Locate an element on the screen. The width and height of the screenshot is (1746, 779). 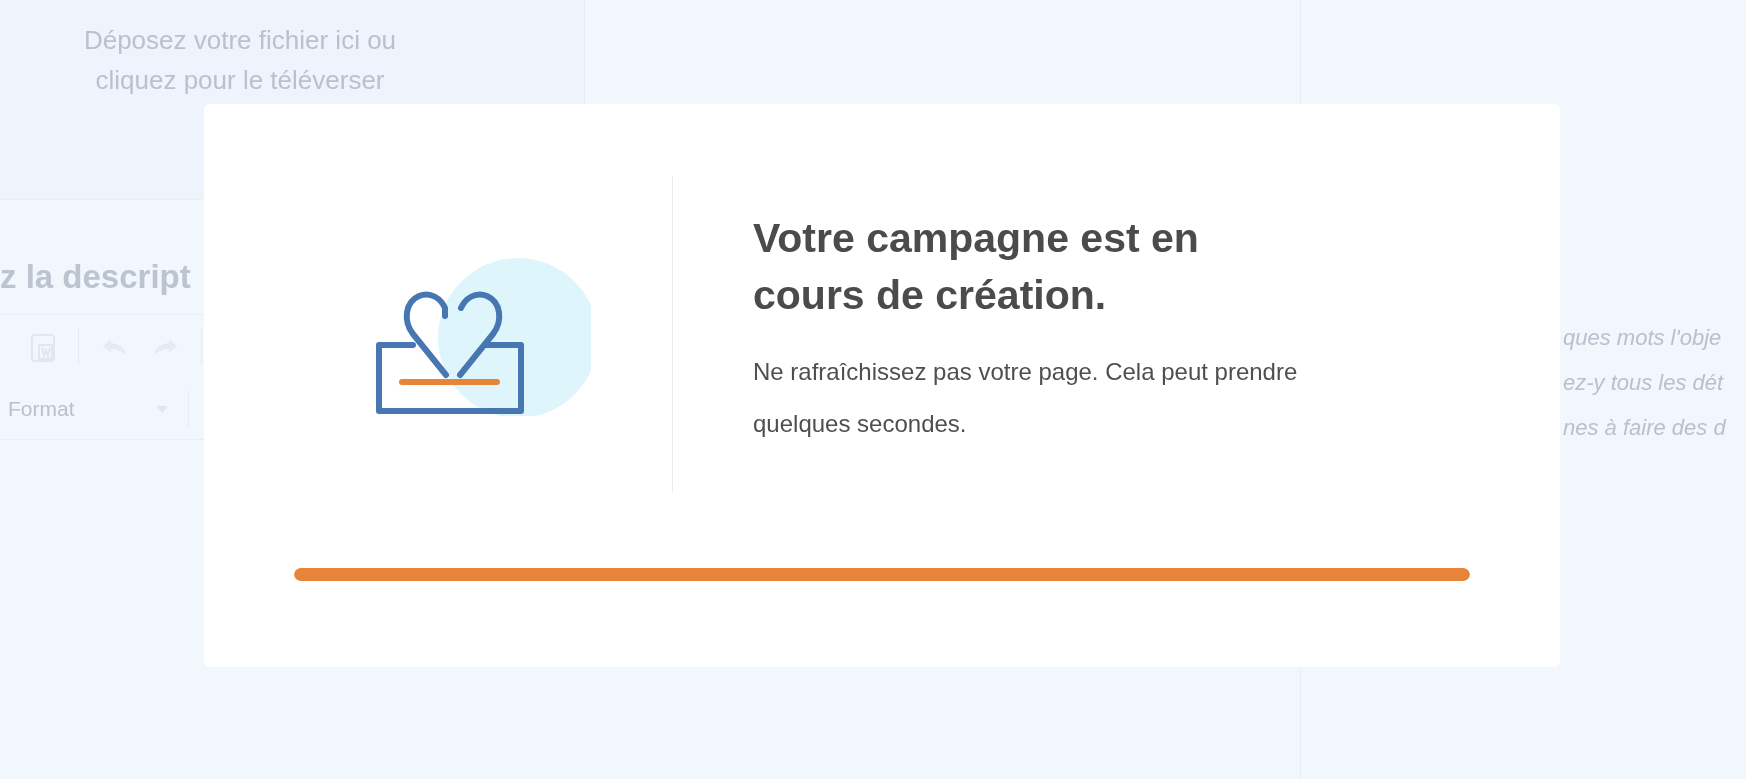
hint-line: nes à faire des d is located at coordinates (1645, 428).